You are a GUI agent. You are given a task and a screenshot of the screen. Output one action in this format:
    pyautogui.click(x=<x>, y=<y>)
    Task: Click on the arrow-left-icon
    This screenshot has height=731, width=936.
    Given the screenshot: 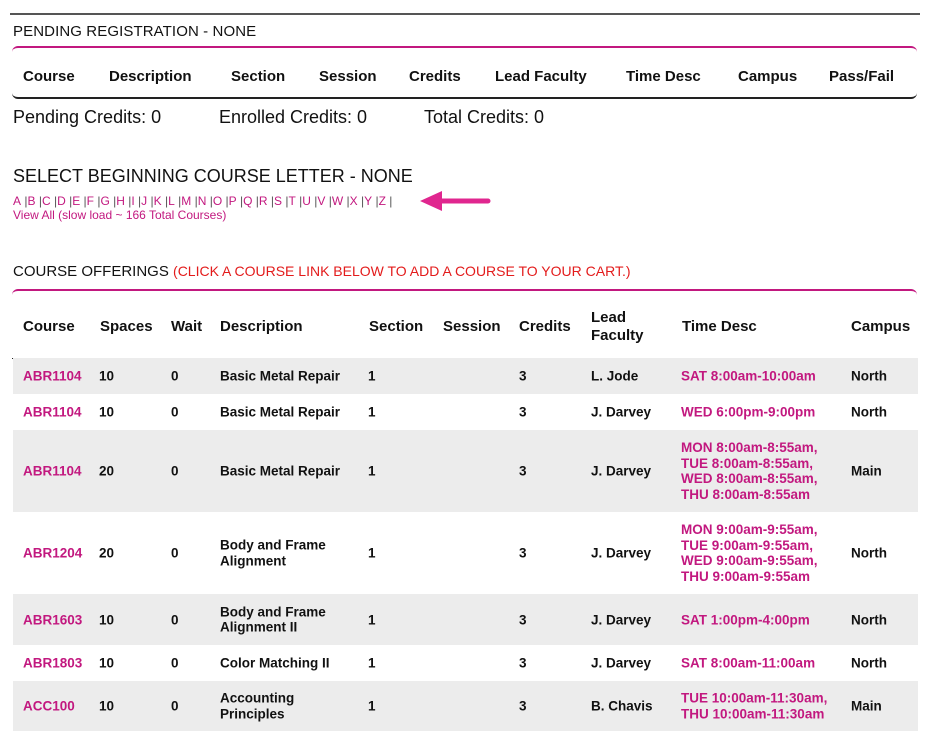 What is the action you would take?
    pyautogui.click(x=455, y=201)
    